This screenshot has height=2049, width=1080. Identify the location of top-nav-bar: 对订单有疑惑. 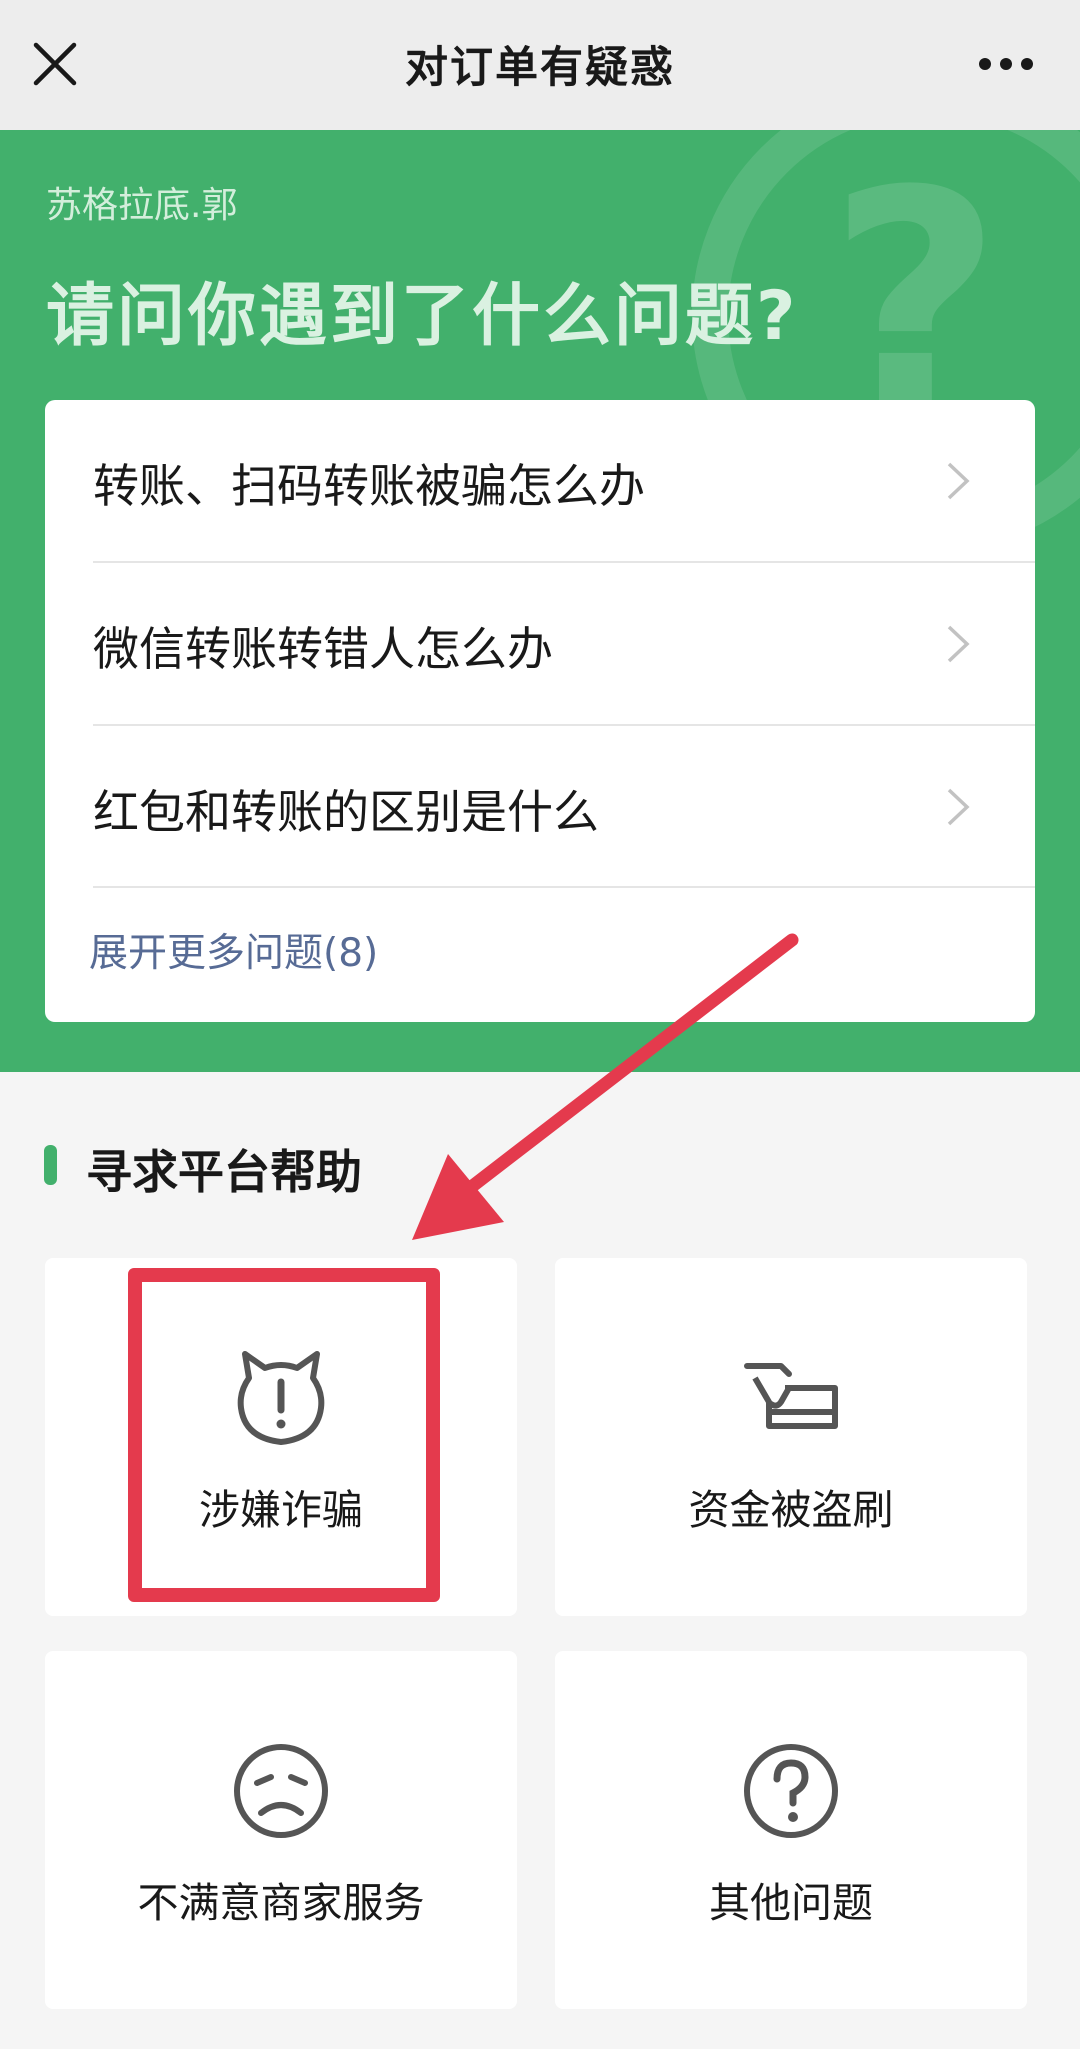
(540, 65).